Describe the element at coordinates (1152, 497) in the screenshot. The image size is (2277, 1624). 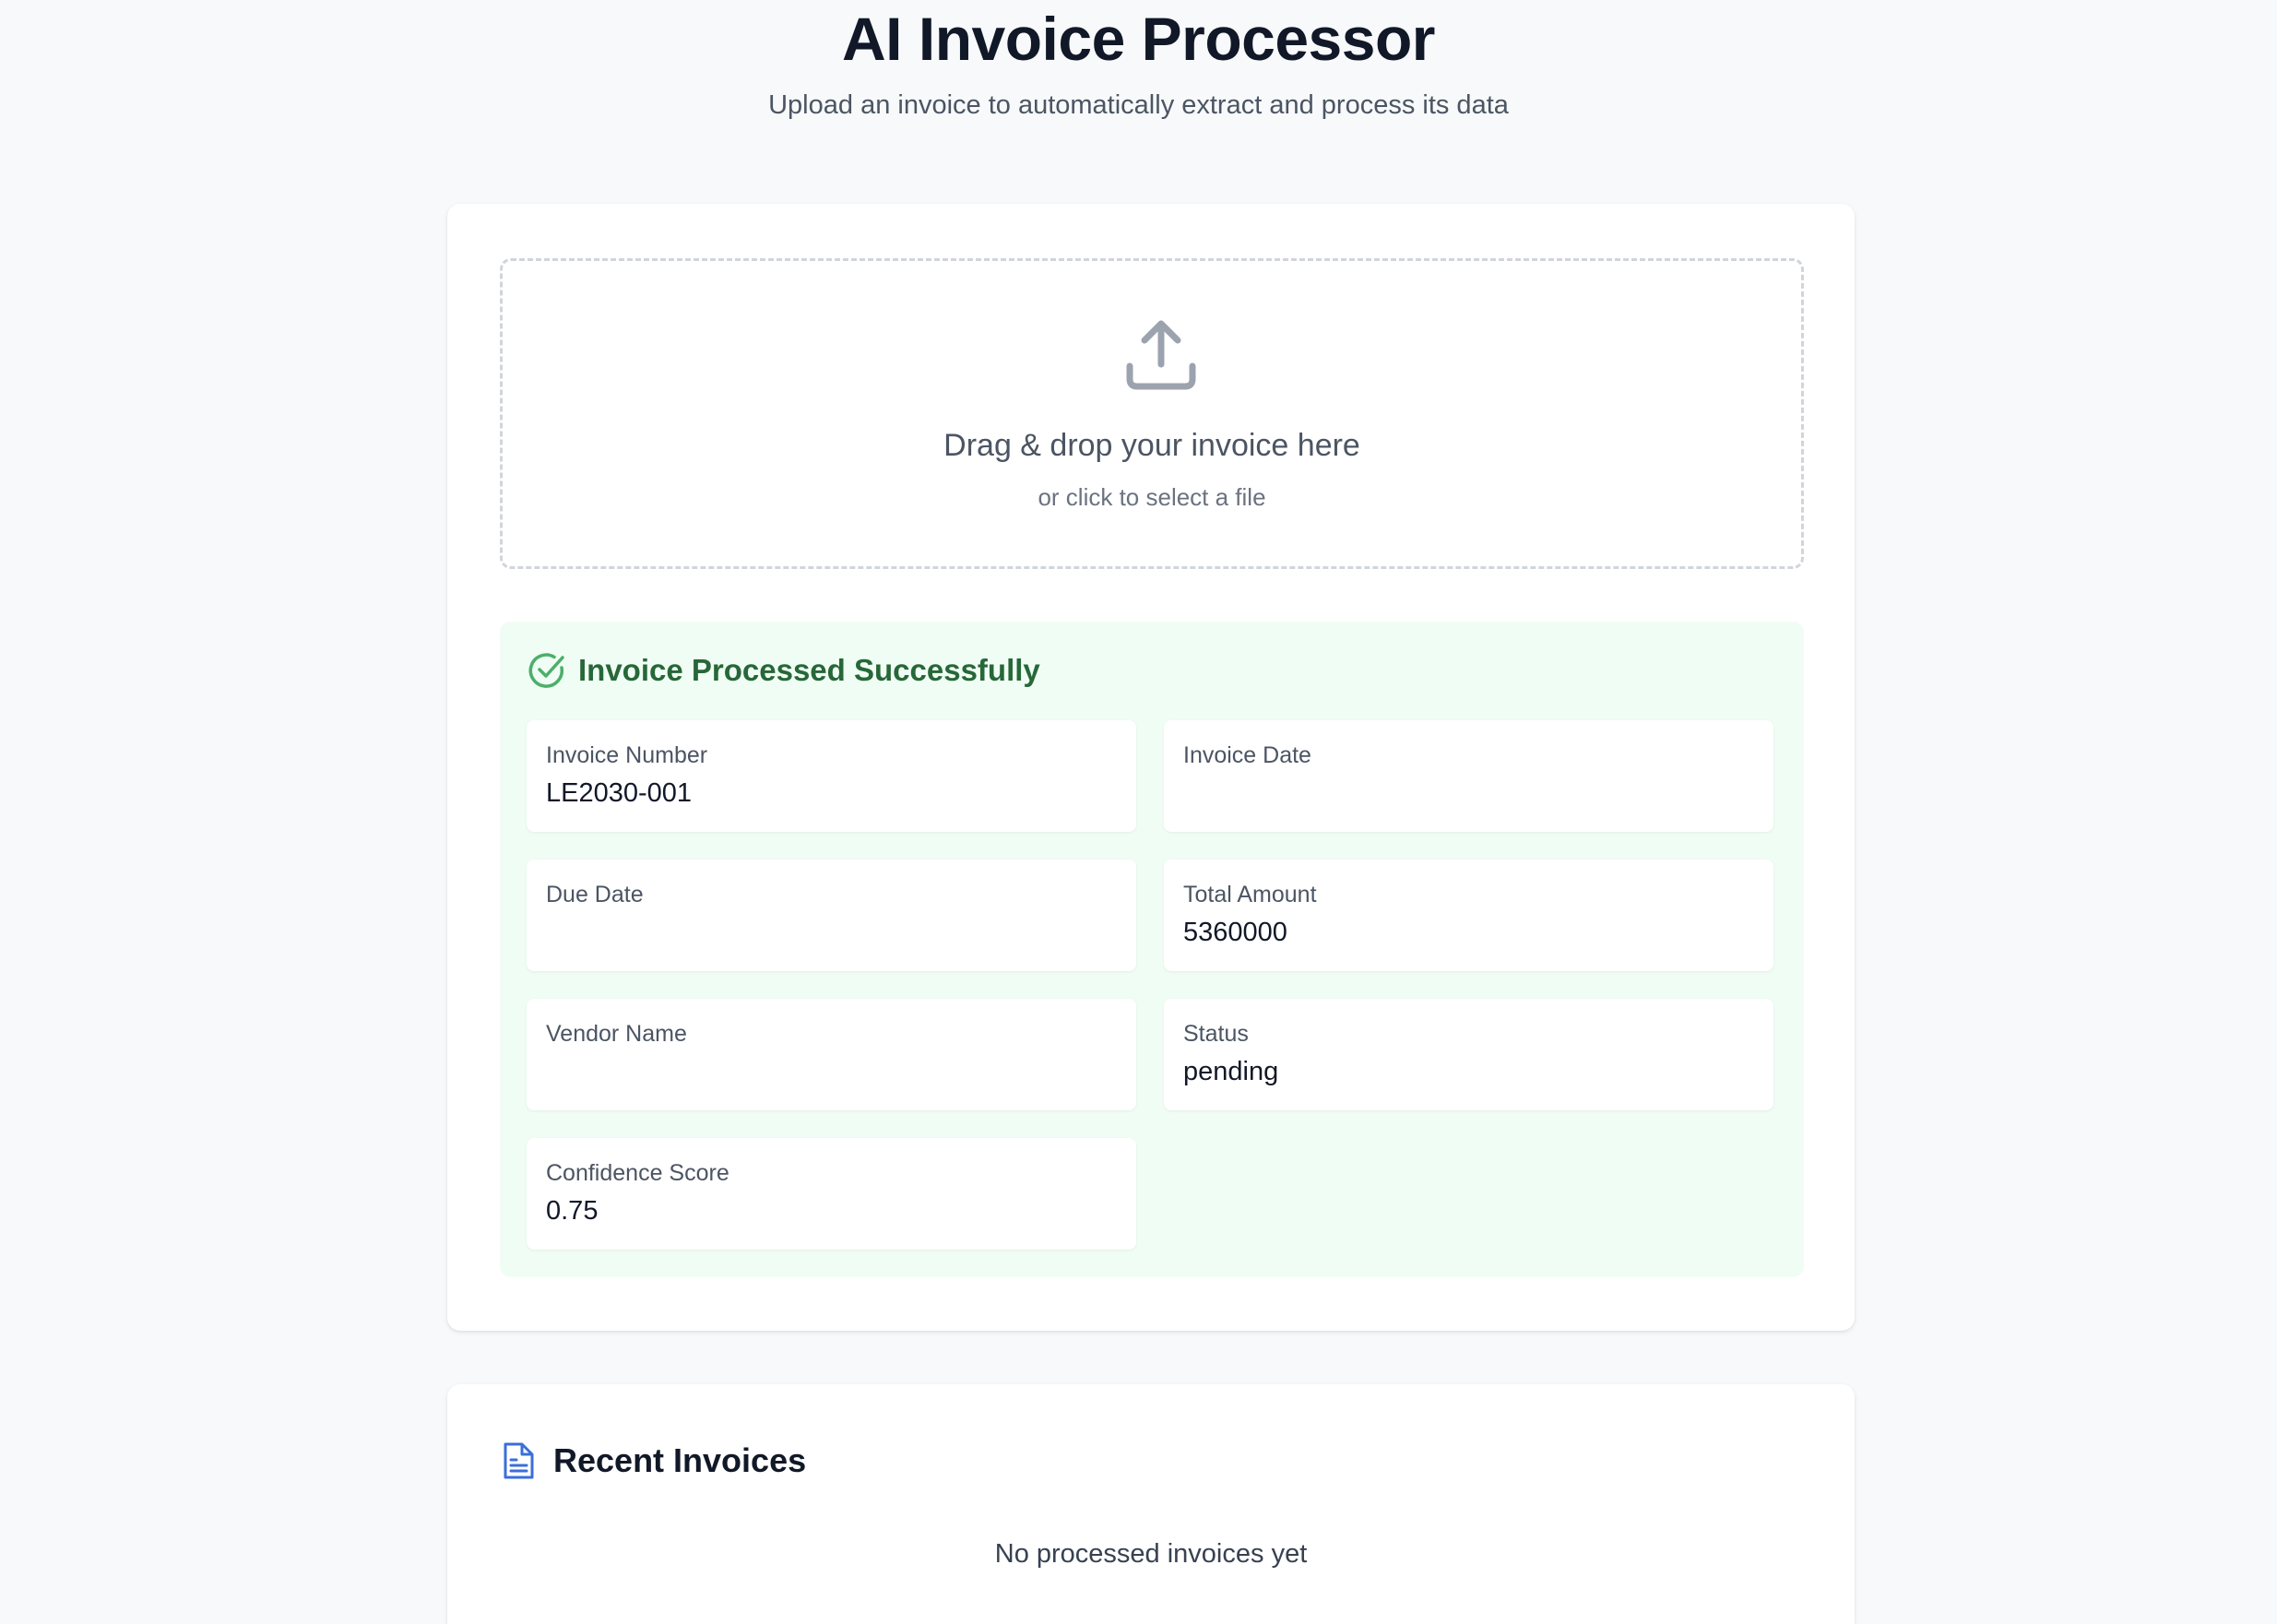
I see `dropzone-subtitle: or click to select a file` at that location.